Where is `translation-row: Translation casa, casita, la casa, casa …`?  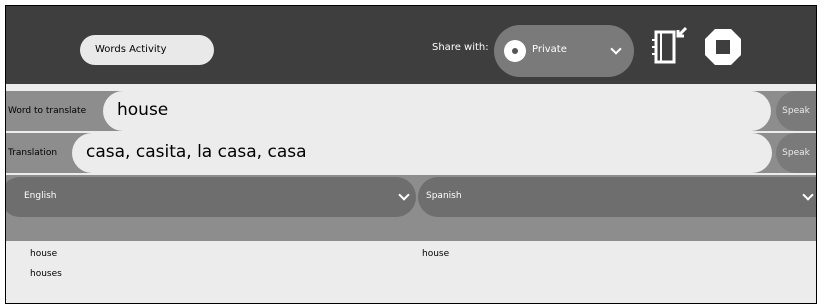 translation-row: Translation casa, casita, la casa, casa … is located at coordinates (411, 153).